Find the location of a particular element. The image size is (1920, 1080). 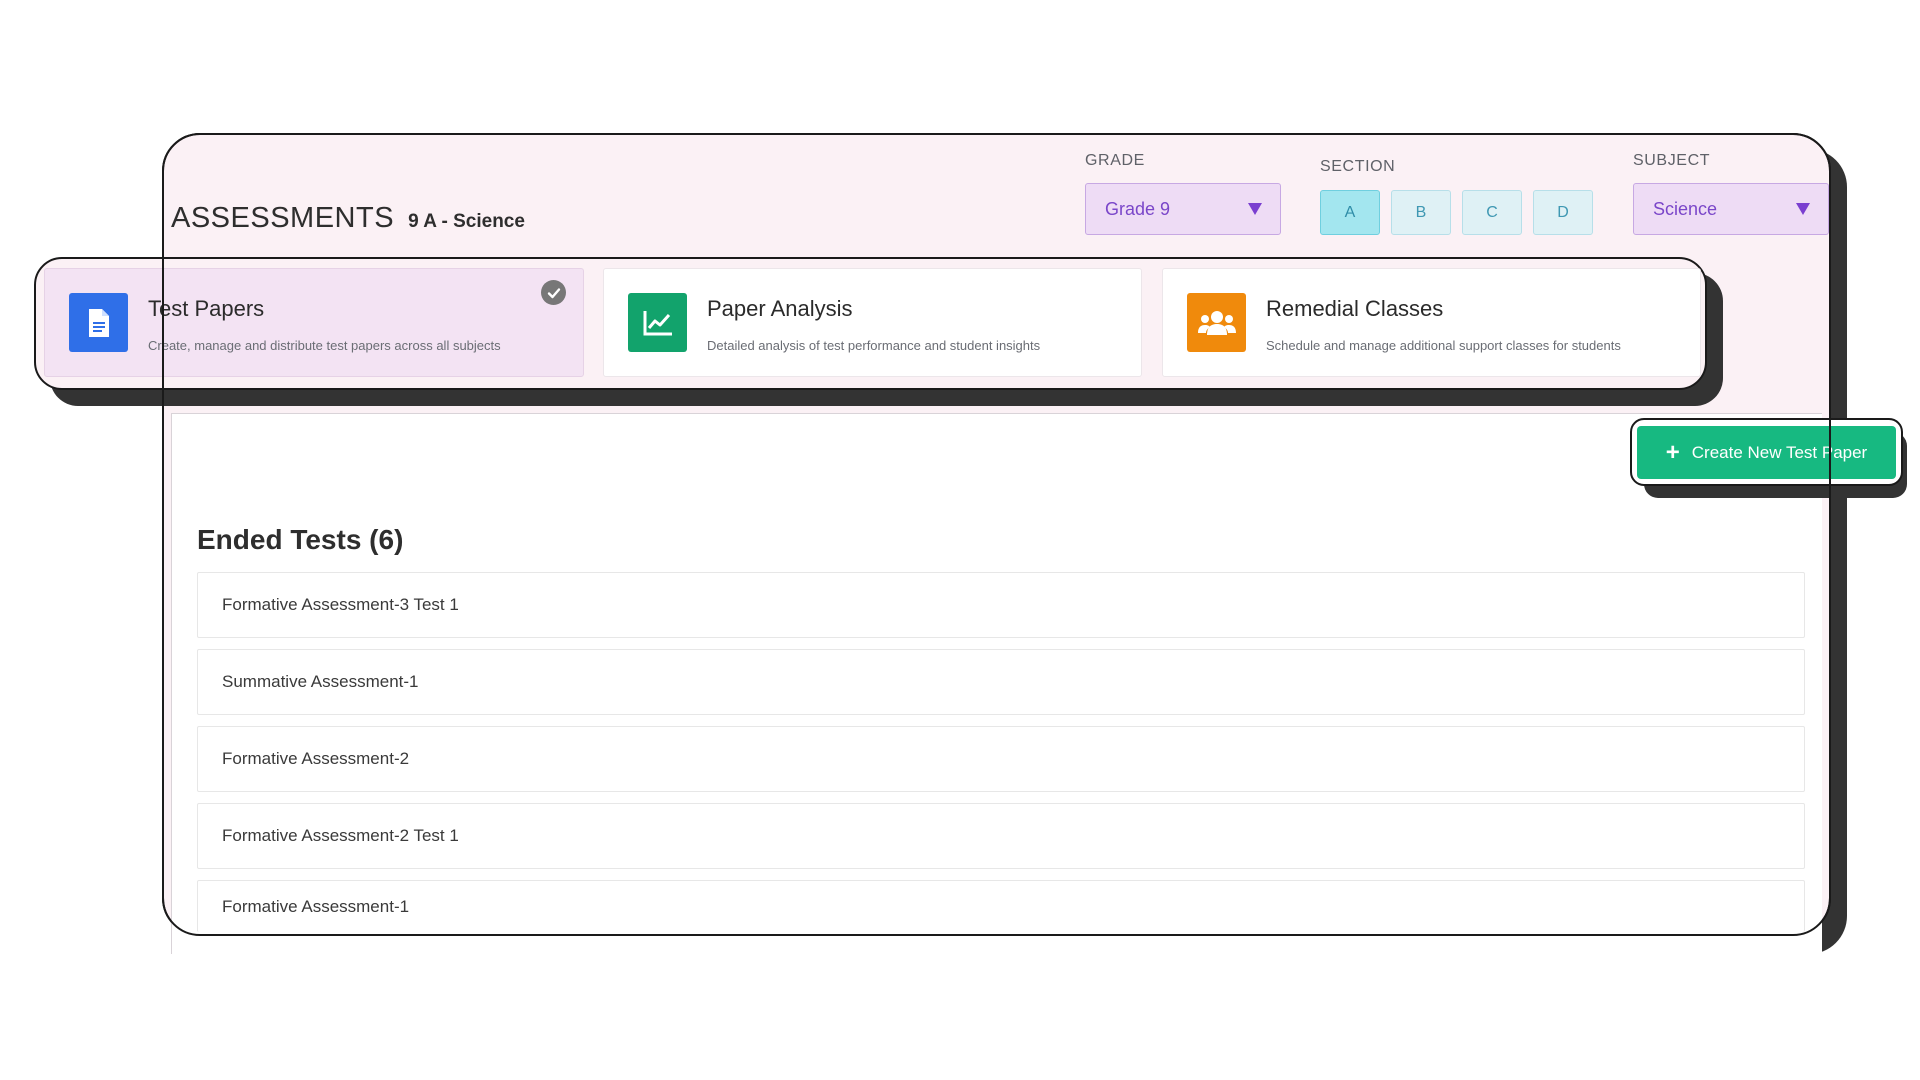

section-button-b: B is located at coordinates (1421, 212).